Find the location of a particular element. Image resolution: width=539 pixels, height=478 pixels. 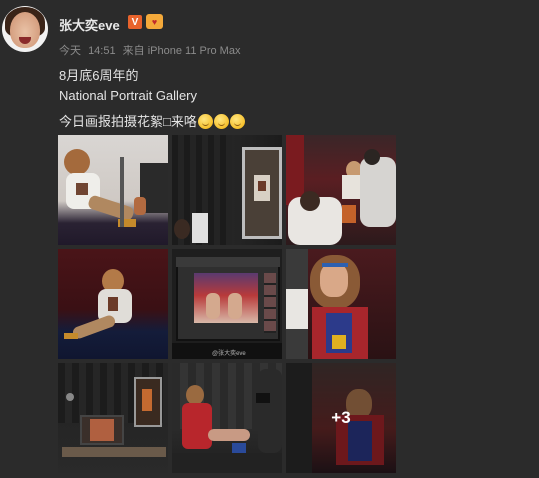

avatar is located at coordinates (25, 29).